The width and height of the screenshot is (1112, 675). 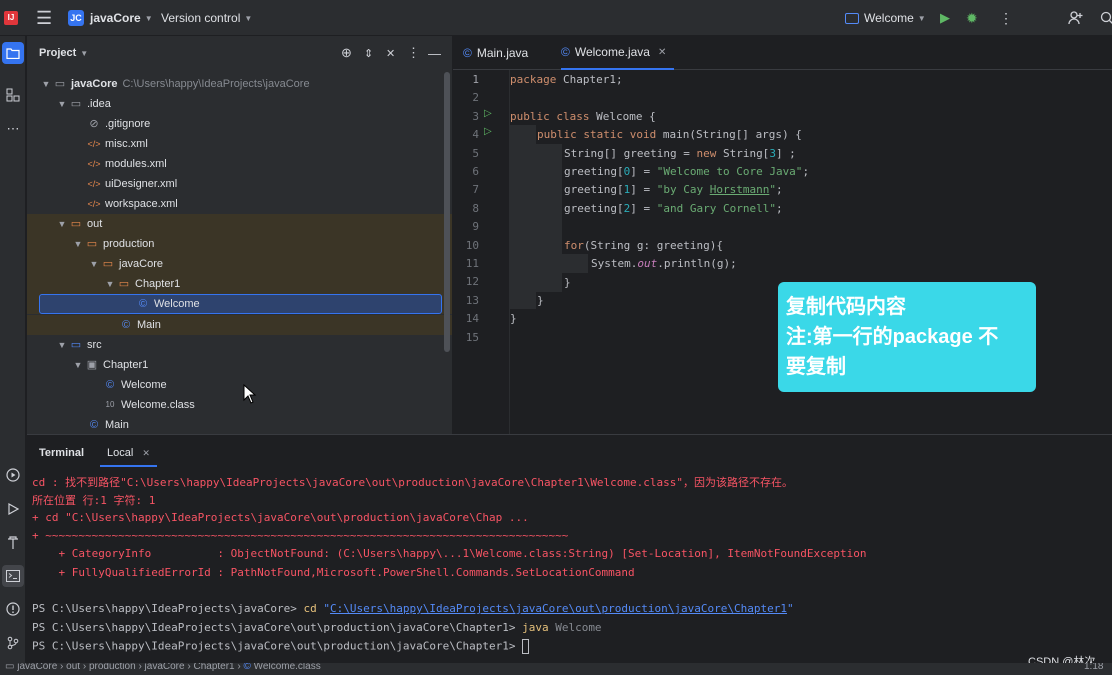 What do you see at coordinates (475, 97) in the screenshot?
I see `line-number: 2` at bounding box center [475, 97].